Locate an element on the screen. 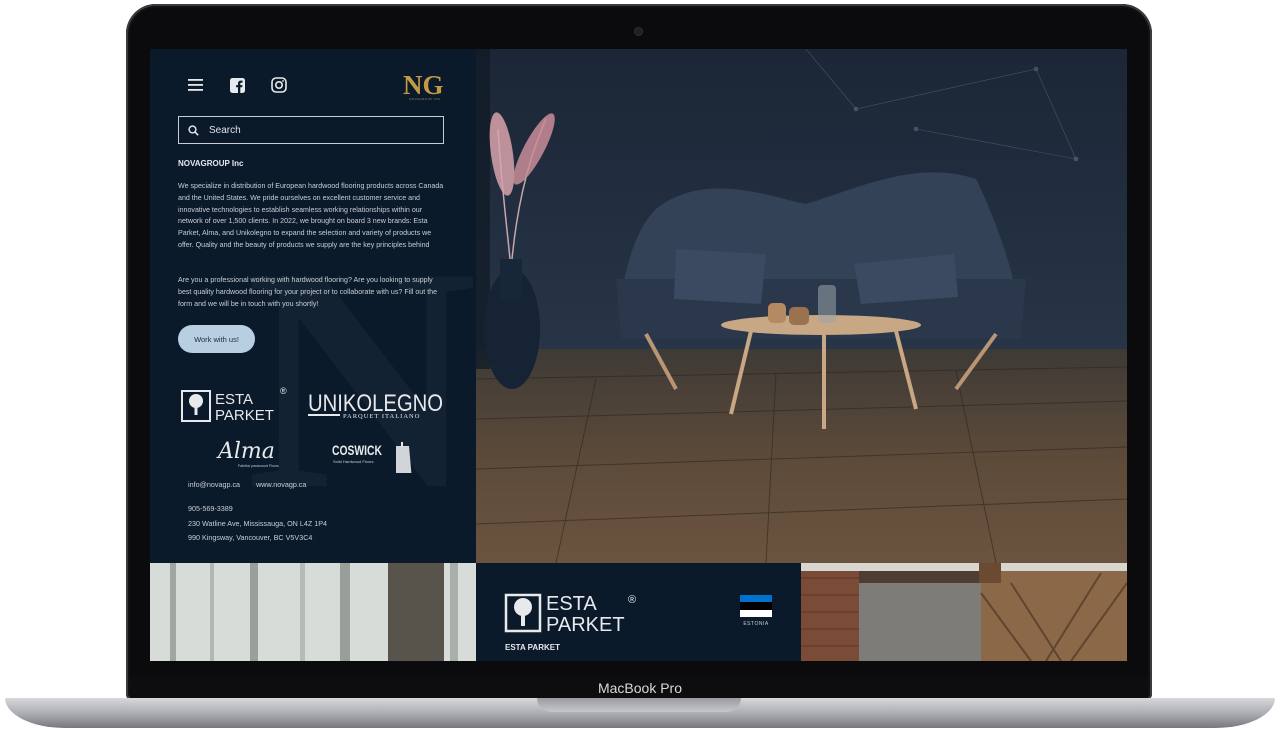 The width and height of the screenshot is (1280, 751). interior-tile is located at coordinates (964, 612).